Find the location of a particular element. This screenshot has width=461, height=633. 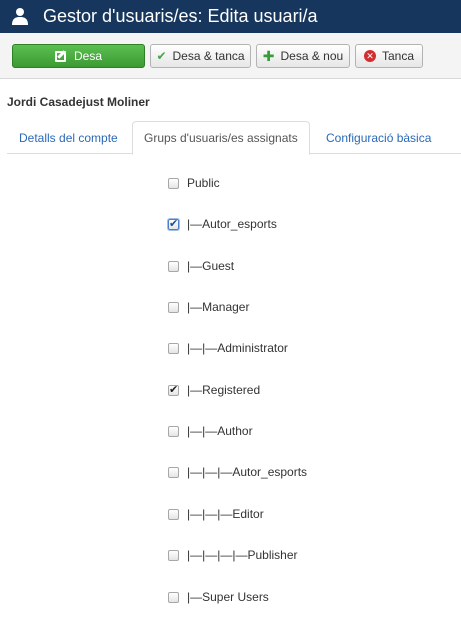

group-label: |—Super Users is located at coordinates (228, 597).